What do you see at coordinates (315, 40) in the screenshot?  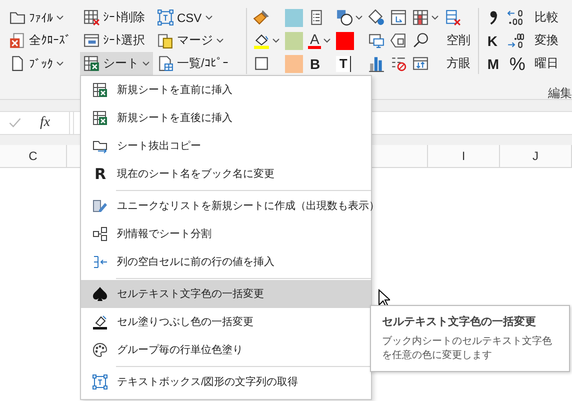 I see `font-color-button: A` at bounding box center [315, 40].